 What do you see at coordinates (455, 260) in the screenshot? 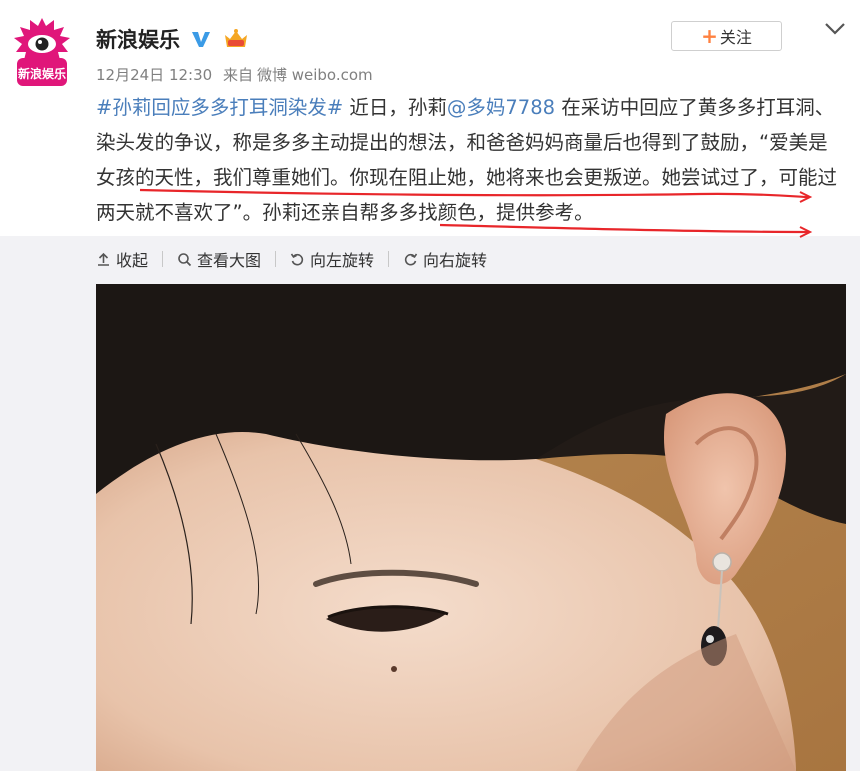
I see `rotate-right-label: 向右旋转` at bounding box center [455, 260].